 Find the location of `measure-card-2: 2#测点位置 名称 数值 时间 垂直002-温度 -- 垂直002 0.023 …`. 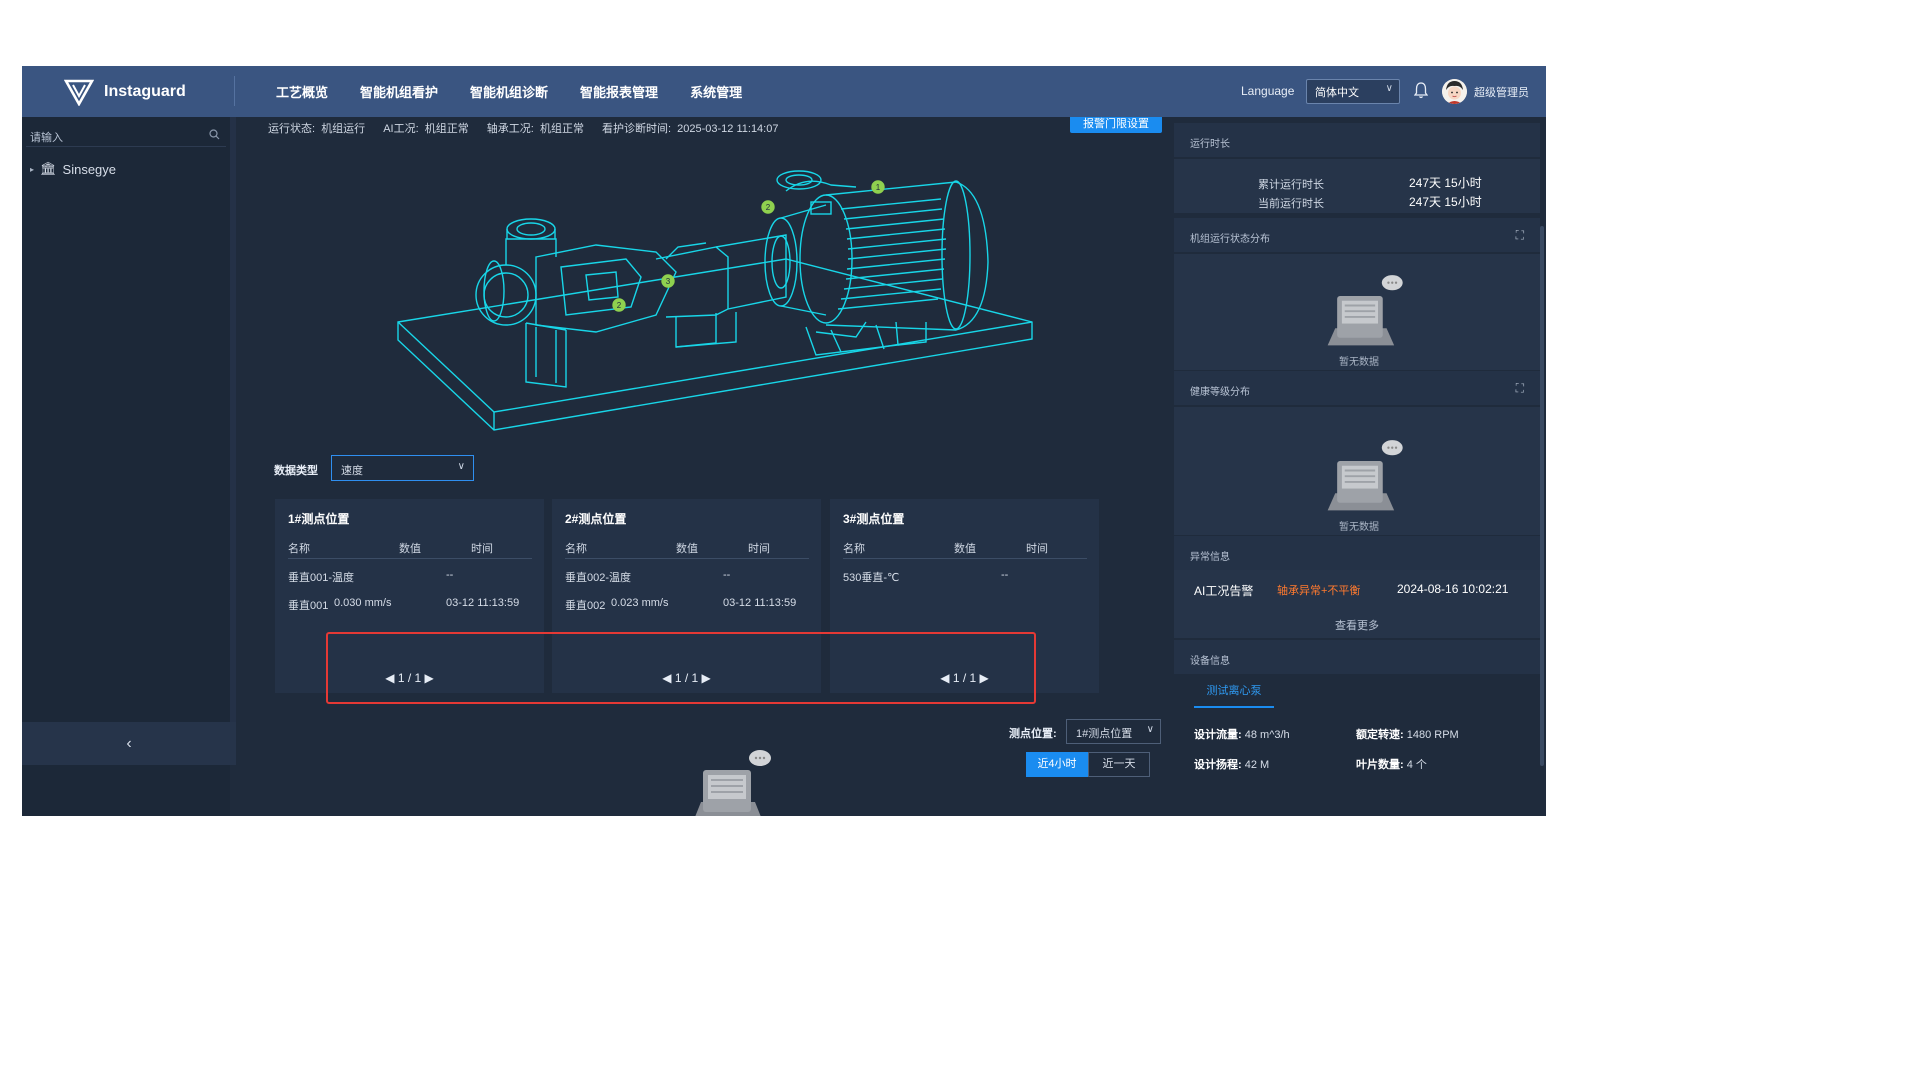

measure-card-2: 2#测点位置 名称 数值 时间 垂直002-温度 -- 垂直002 0.023 … is located at coordinates (686, 596).